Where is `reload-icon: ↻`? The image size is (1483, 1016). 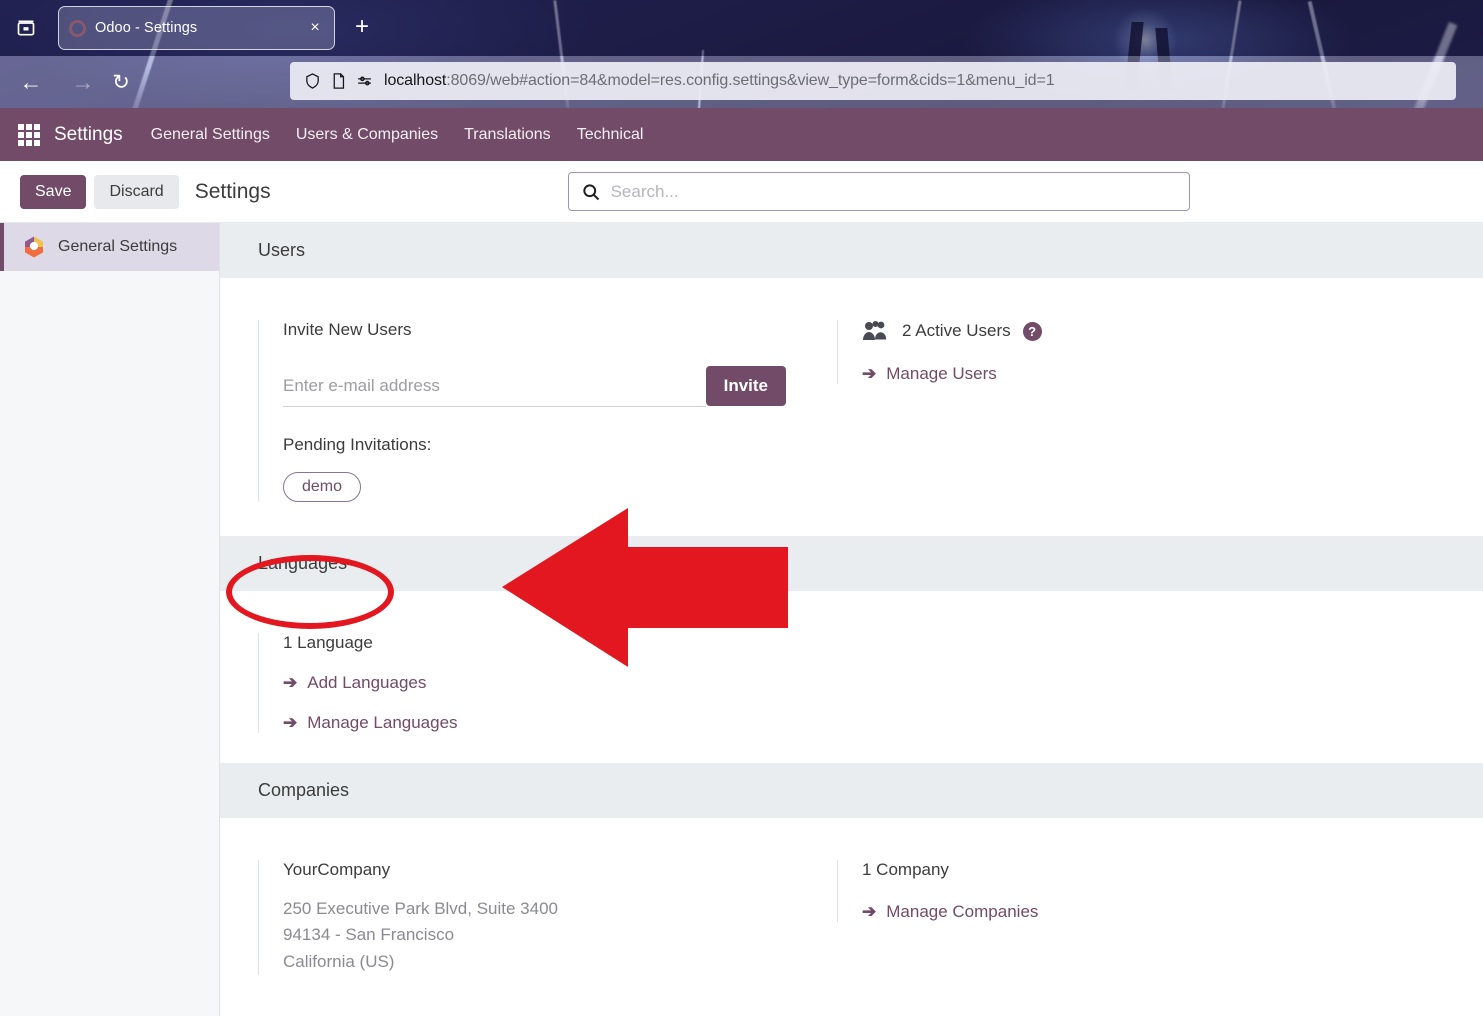 reload-icon: ↻ is located at coordinates (121, 82).